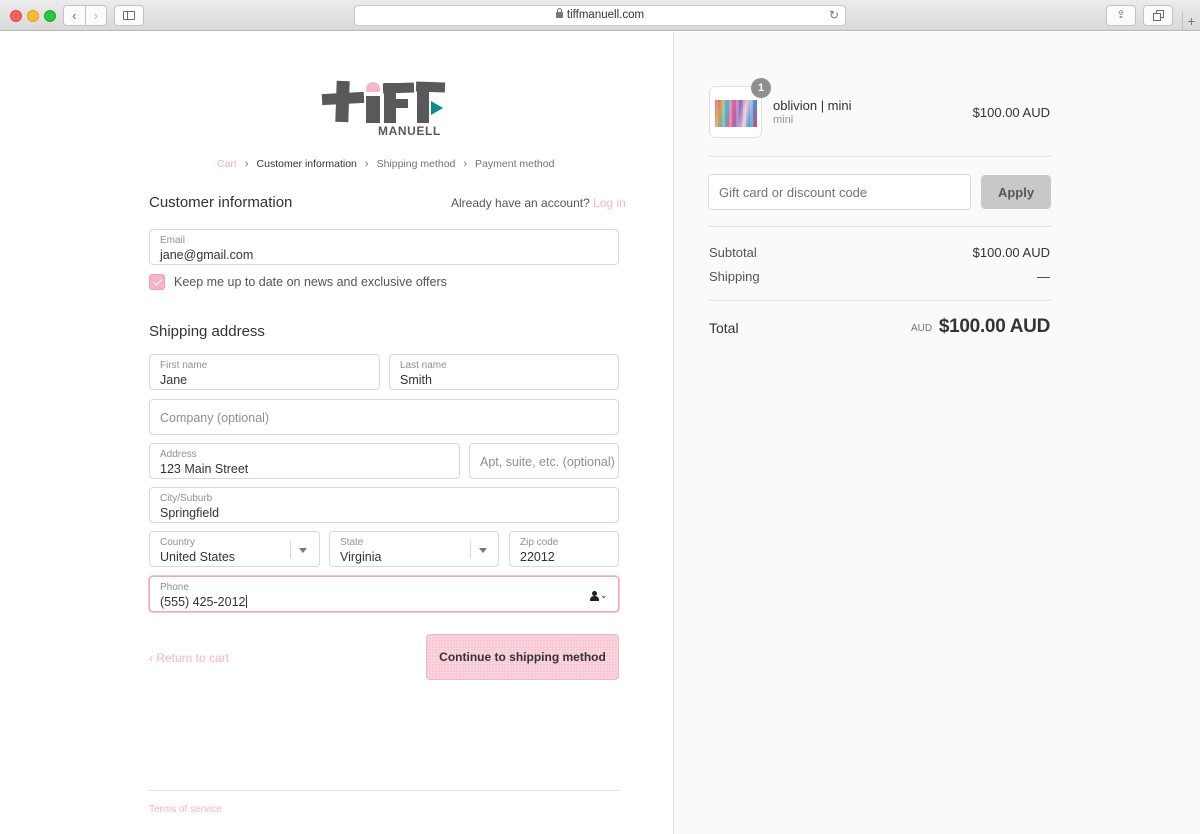 Image resolution: width=1200 pixels, height=834 pixels. Describe the element at coordinates (733, 252) in the screenshot. I see `subtotal-label: Subtotal` at that location.